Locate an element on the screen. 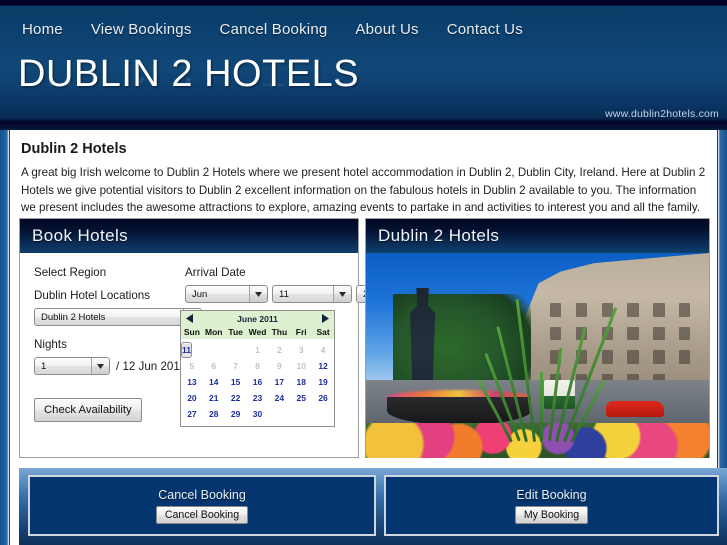 The height and width of the screenshot is (545, 727). calendar-day: 2 is located at coordinates (279, 350).